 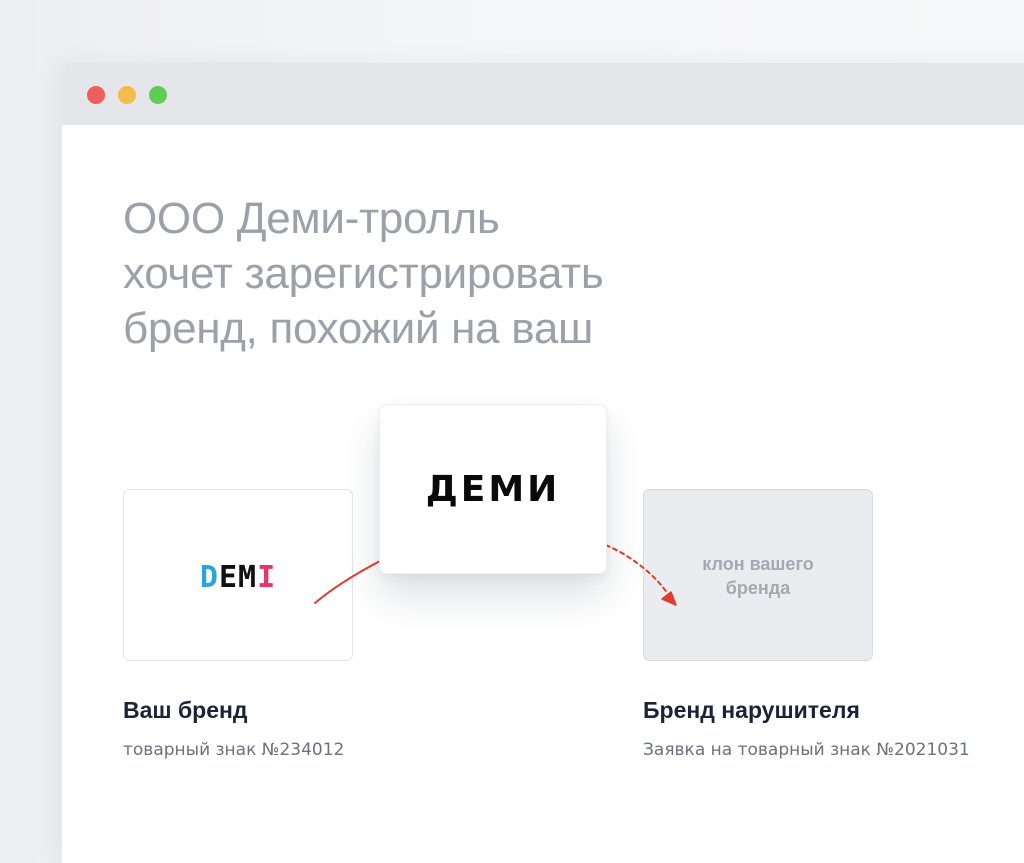 What do you see at coordinates (806, 750) in the screenshot?
I see `infringer-application-number: Заявка на товарный знак №2021031` at bounding box center [806, 750].